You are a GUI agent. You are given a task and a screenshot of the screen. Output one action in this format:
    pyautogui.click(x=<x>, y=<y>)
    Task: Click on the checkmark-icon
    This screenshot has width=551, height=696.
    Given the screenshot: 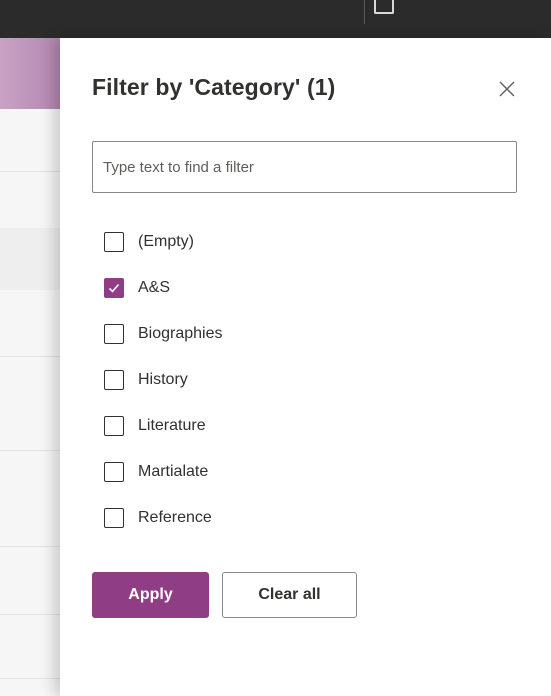 What is the action you would take?
    pyautogui.click(x=114, y=288)
    